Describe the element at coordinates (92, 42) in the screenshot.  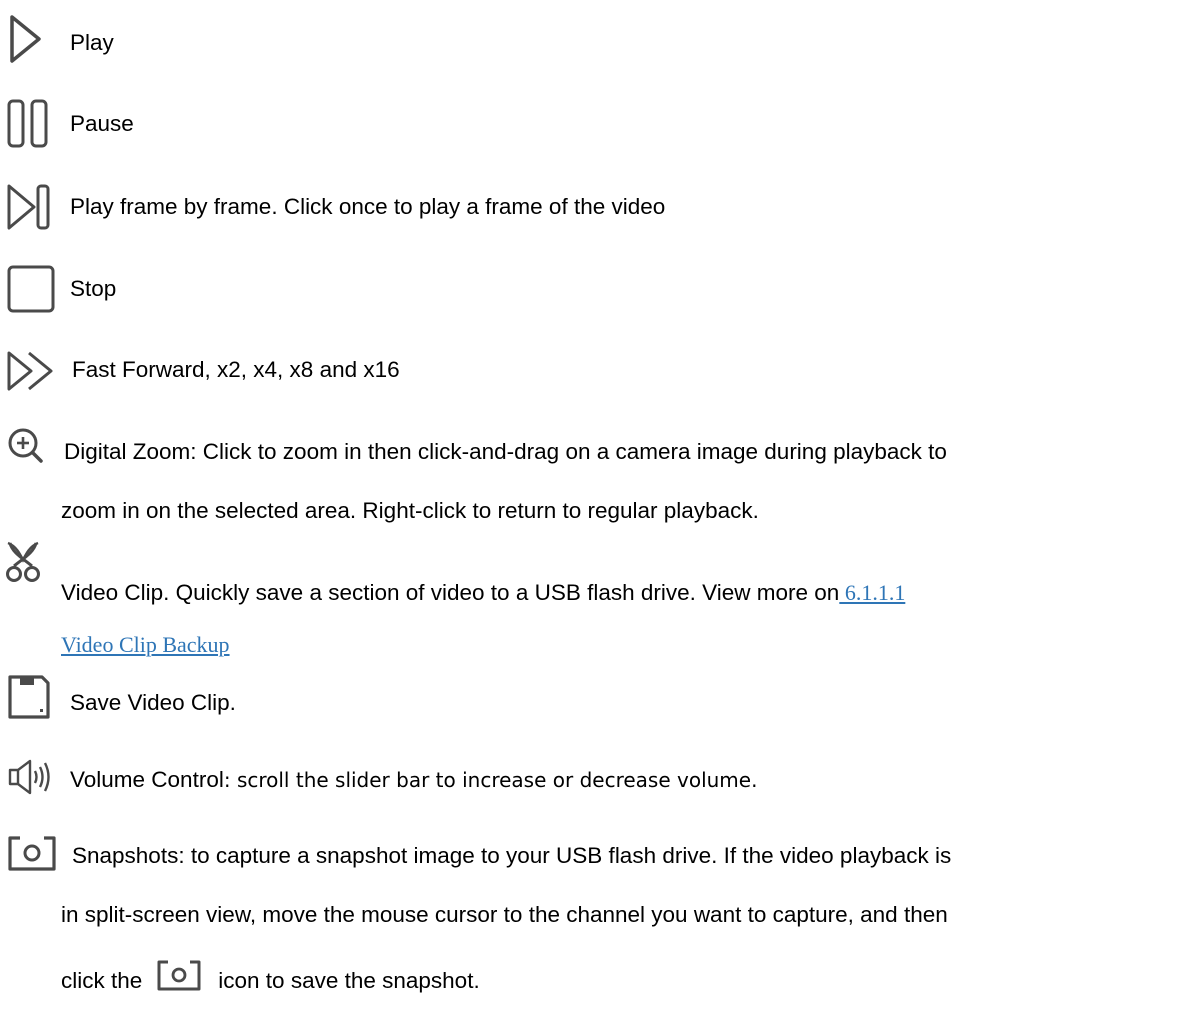
I see `play-label: Play` at that location.